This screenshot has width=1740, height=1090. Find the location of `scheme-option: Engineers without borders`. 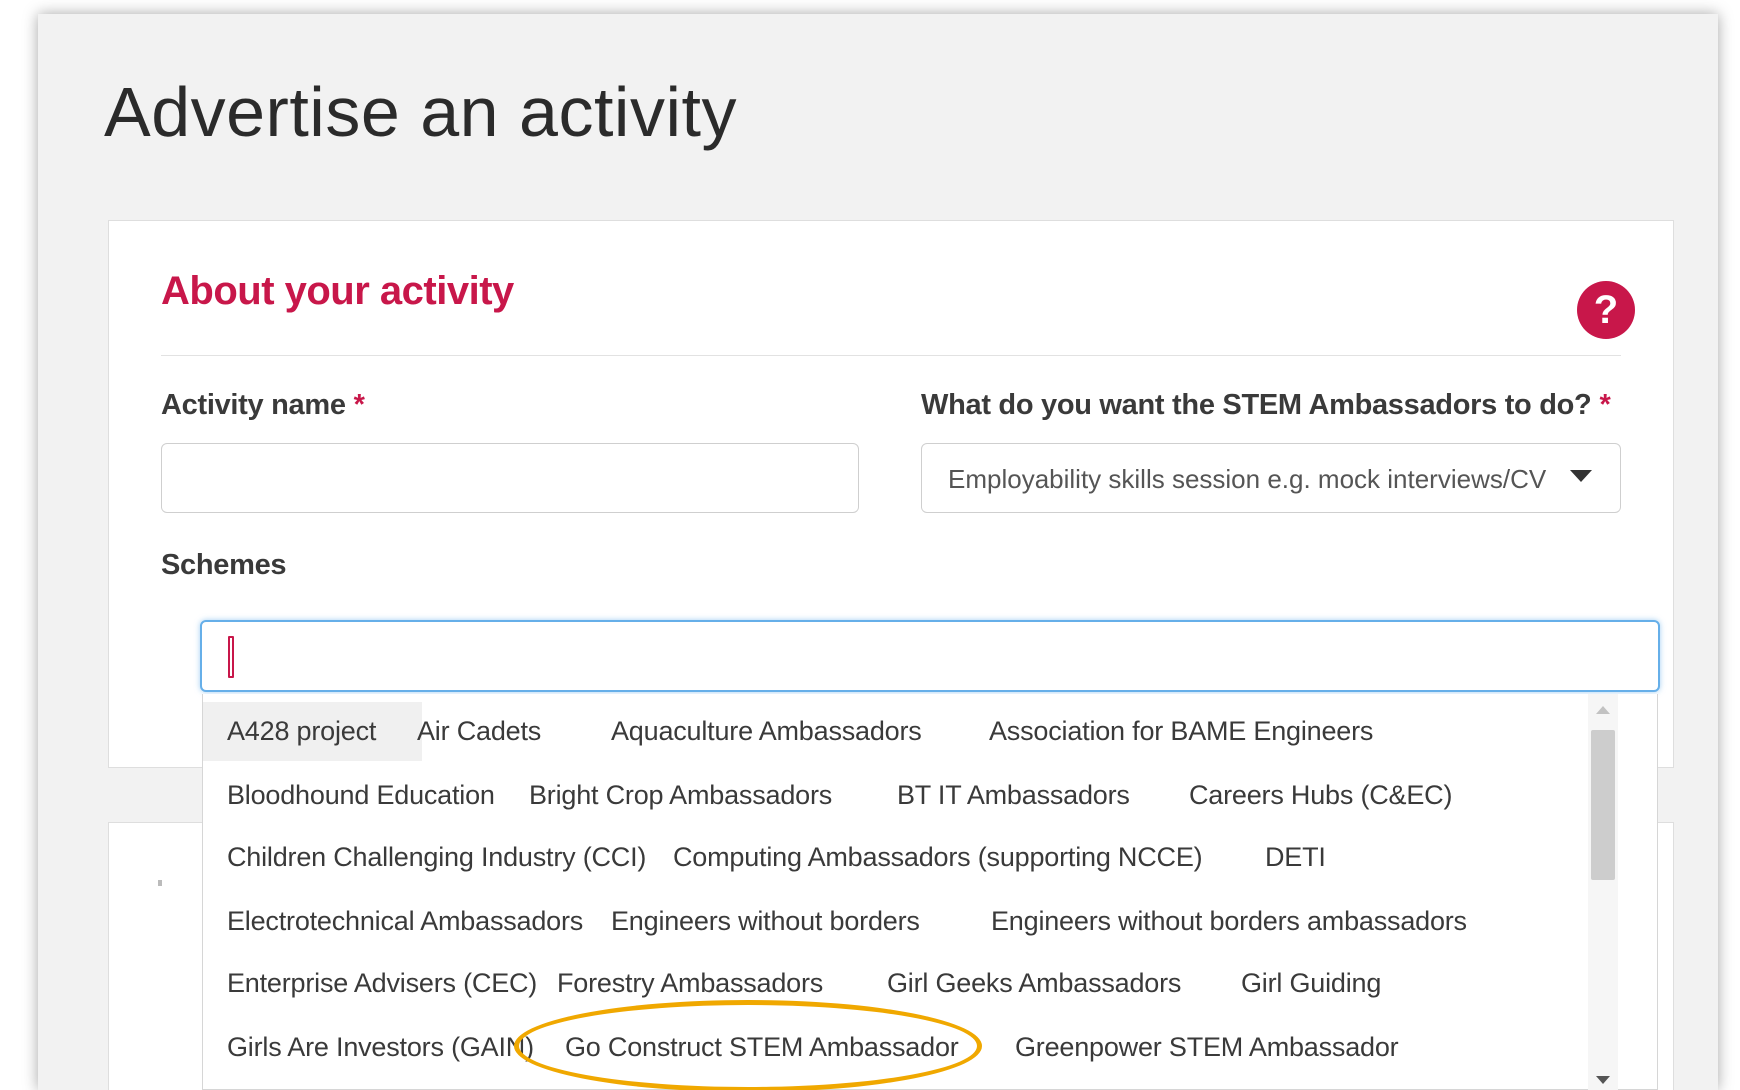

scheme-option: Engineers without borders is located at coordinates (765, 921).